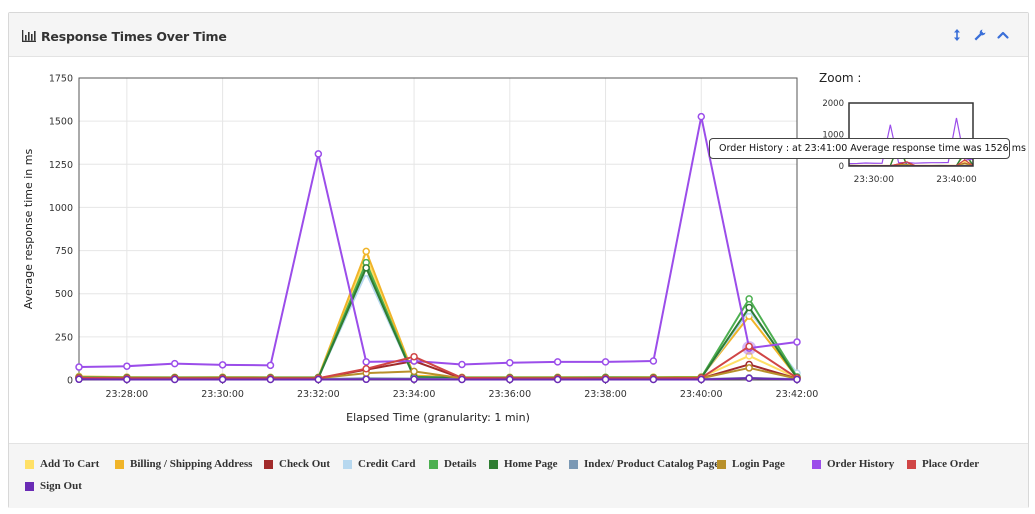 The height and width of the screenshot is (514, 1035). Describe the element at coordinates (64, 337) in the screenshot. I see `y-tick-label: 250` at that location.